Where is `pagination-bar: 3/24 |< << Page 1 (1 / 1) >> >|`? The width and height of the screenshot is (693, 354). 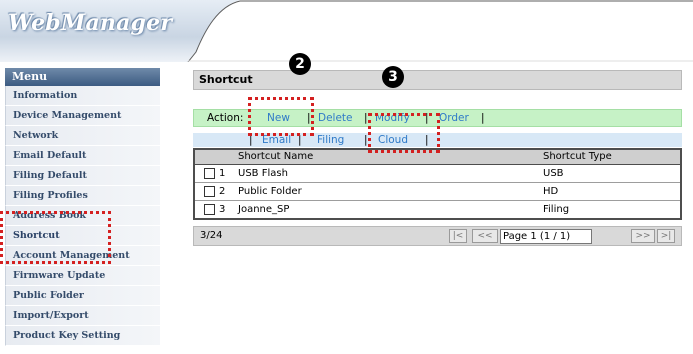 pagination-bar: 3/24 |< << Page 1 (1 / 1) >> >| is located at coordinates (437, 236).